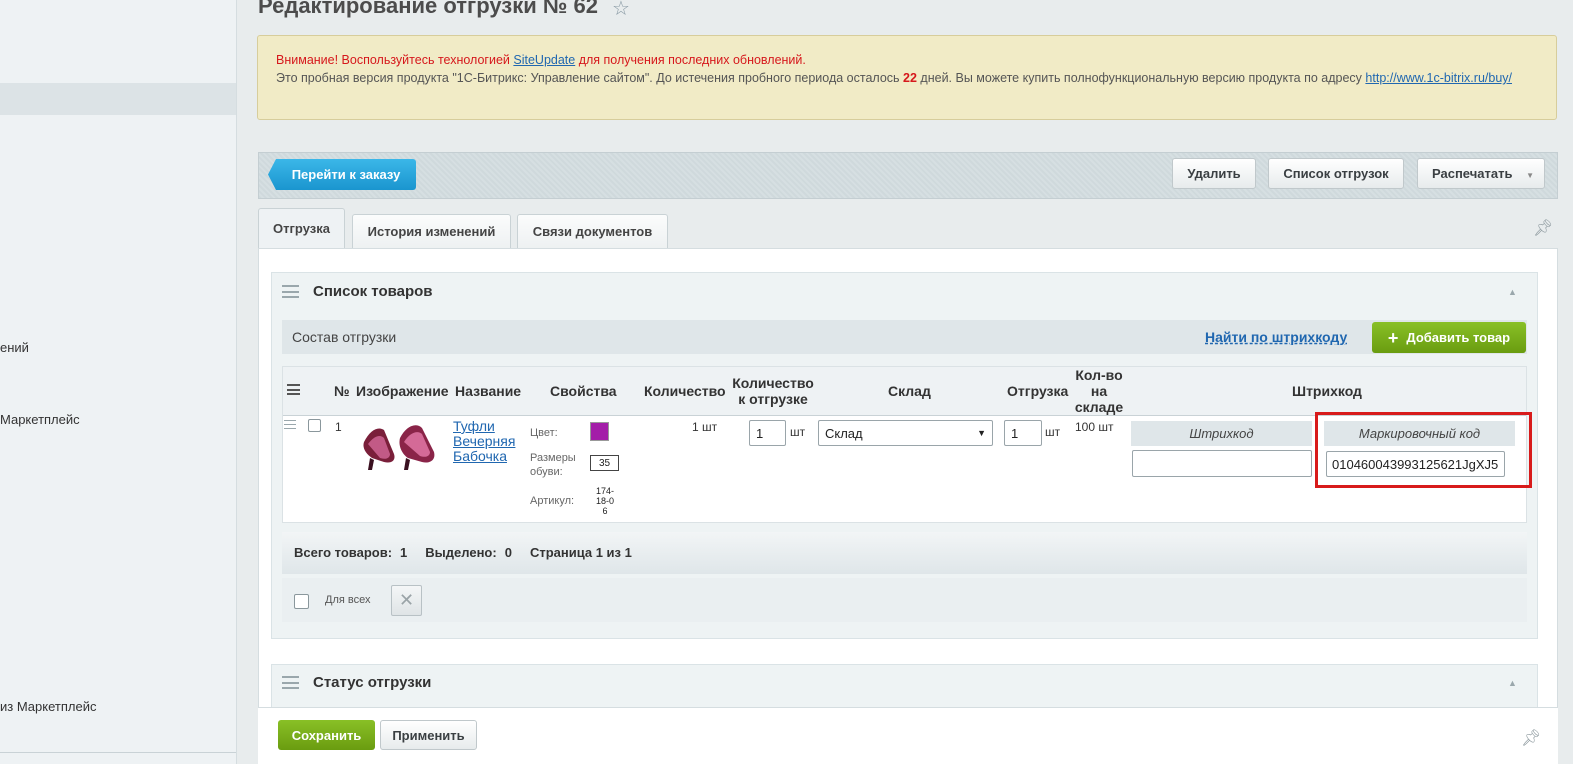 Image resolution: width=1573 pixels, height=764 pixels. I want to click on buy-link: http://www.1c-bitrix.ru/buy/, so click(1438, 78).